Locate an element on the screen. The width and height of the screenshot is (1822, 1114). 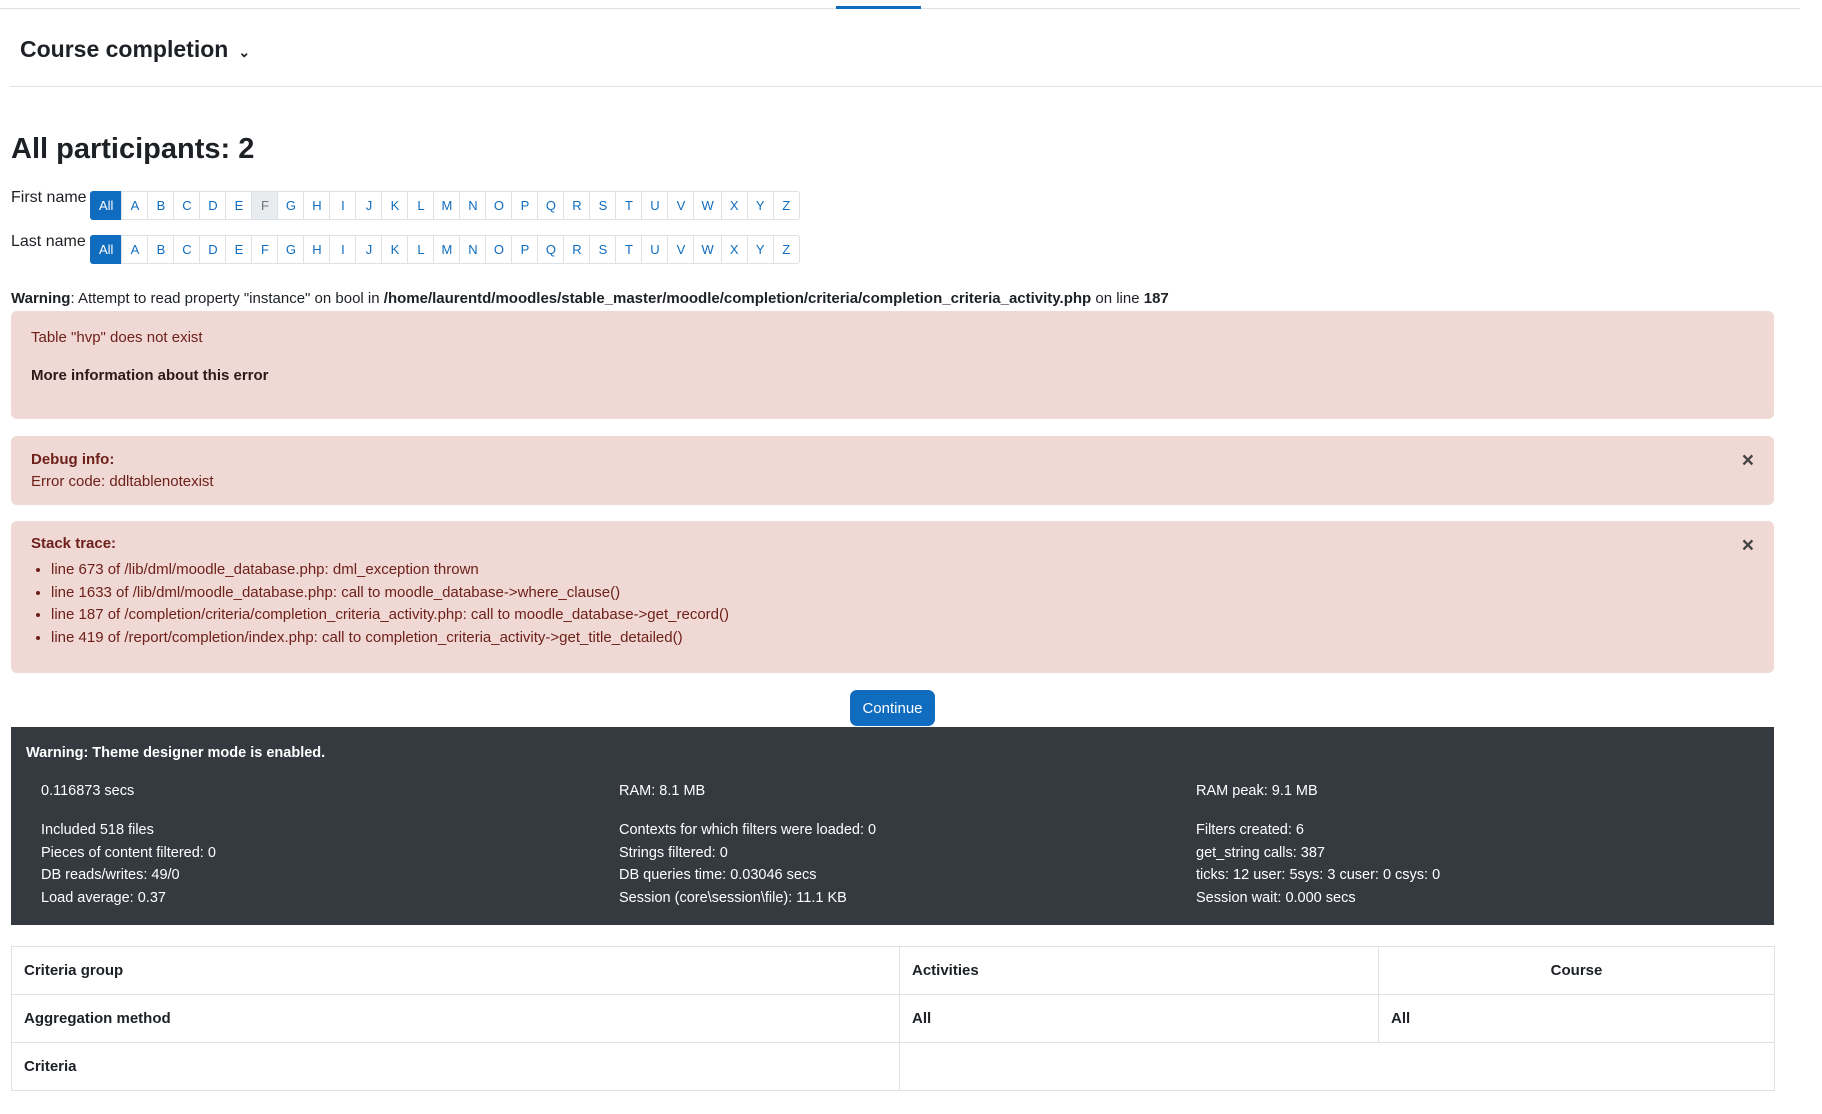
perf-time: 0.116873 secs is located at coordinates (88, 791).